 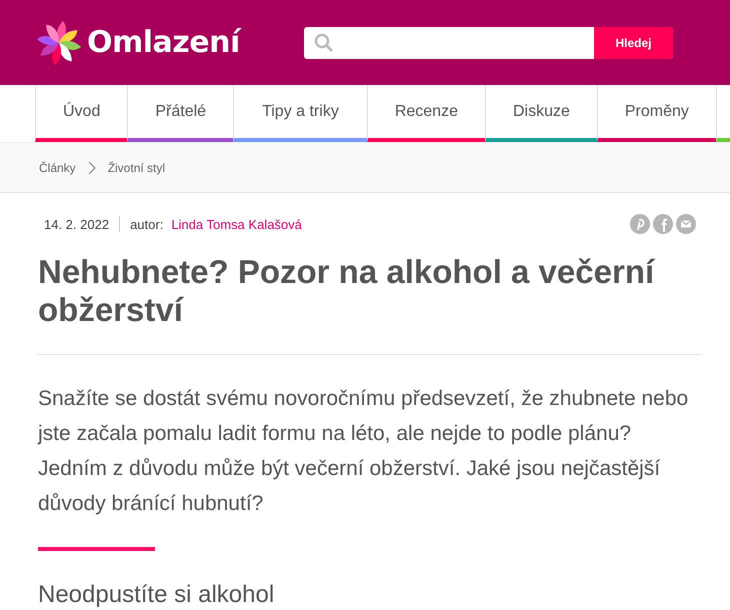 I want to click on author-label: autor:, so click(x=147, y=224).